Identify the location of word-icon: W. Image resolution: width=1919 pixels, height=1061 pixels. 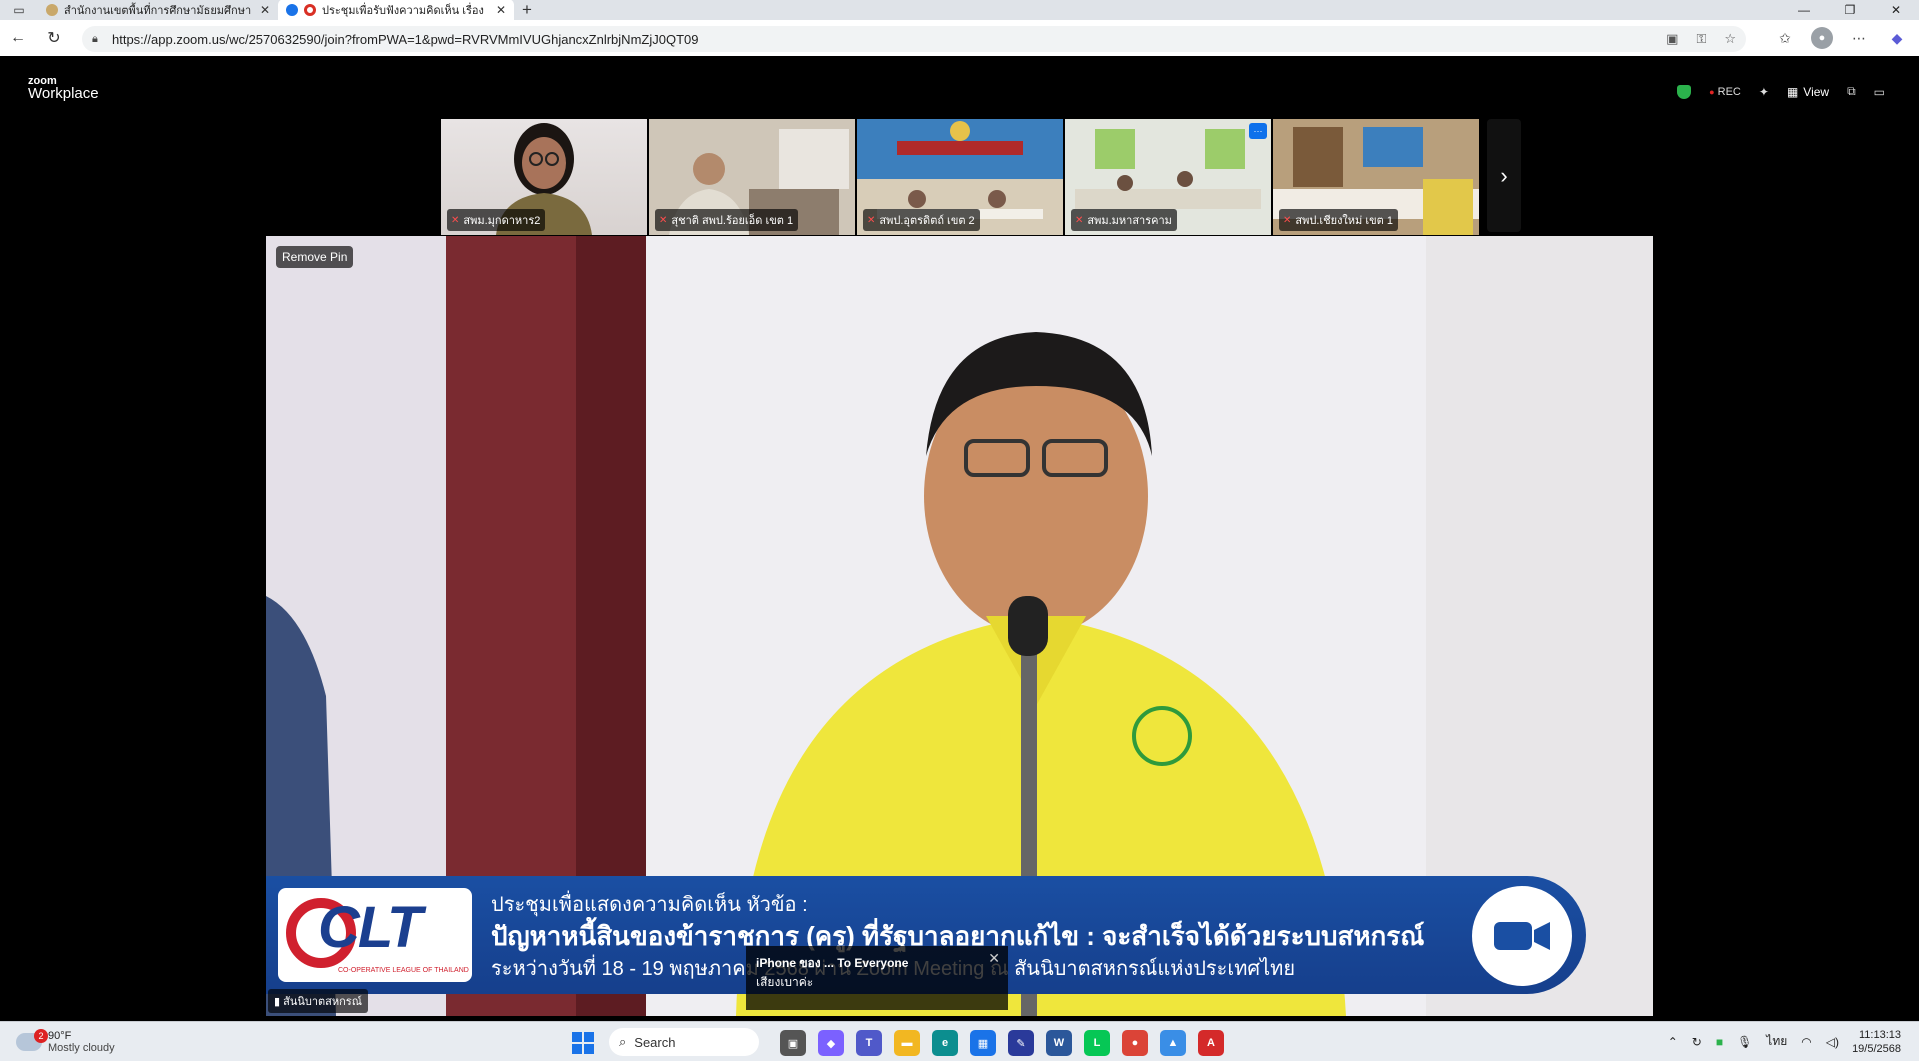
(1059, 1043).